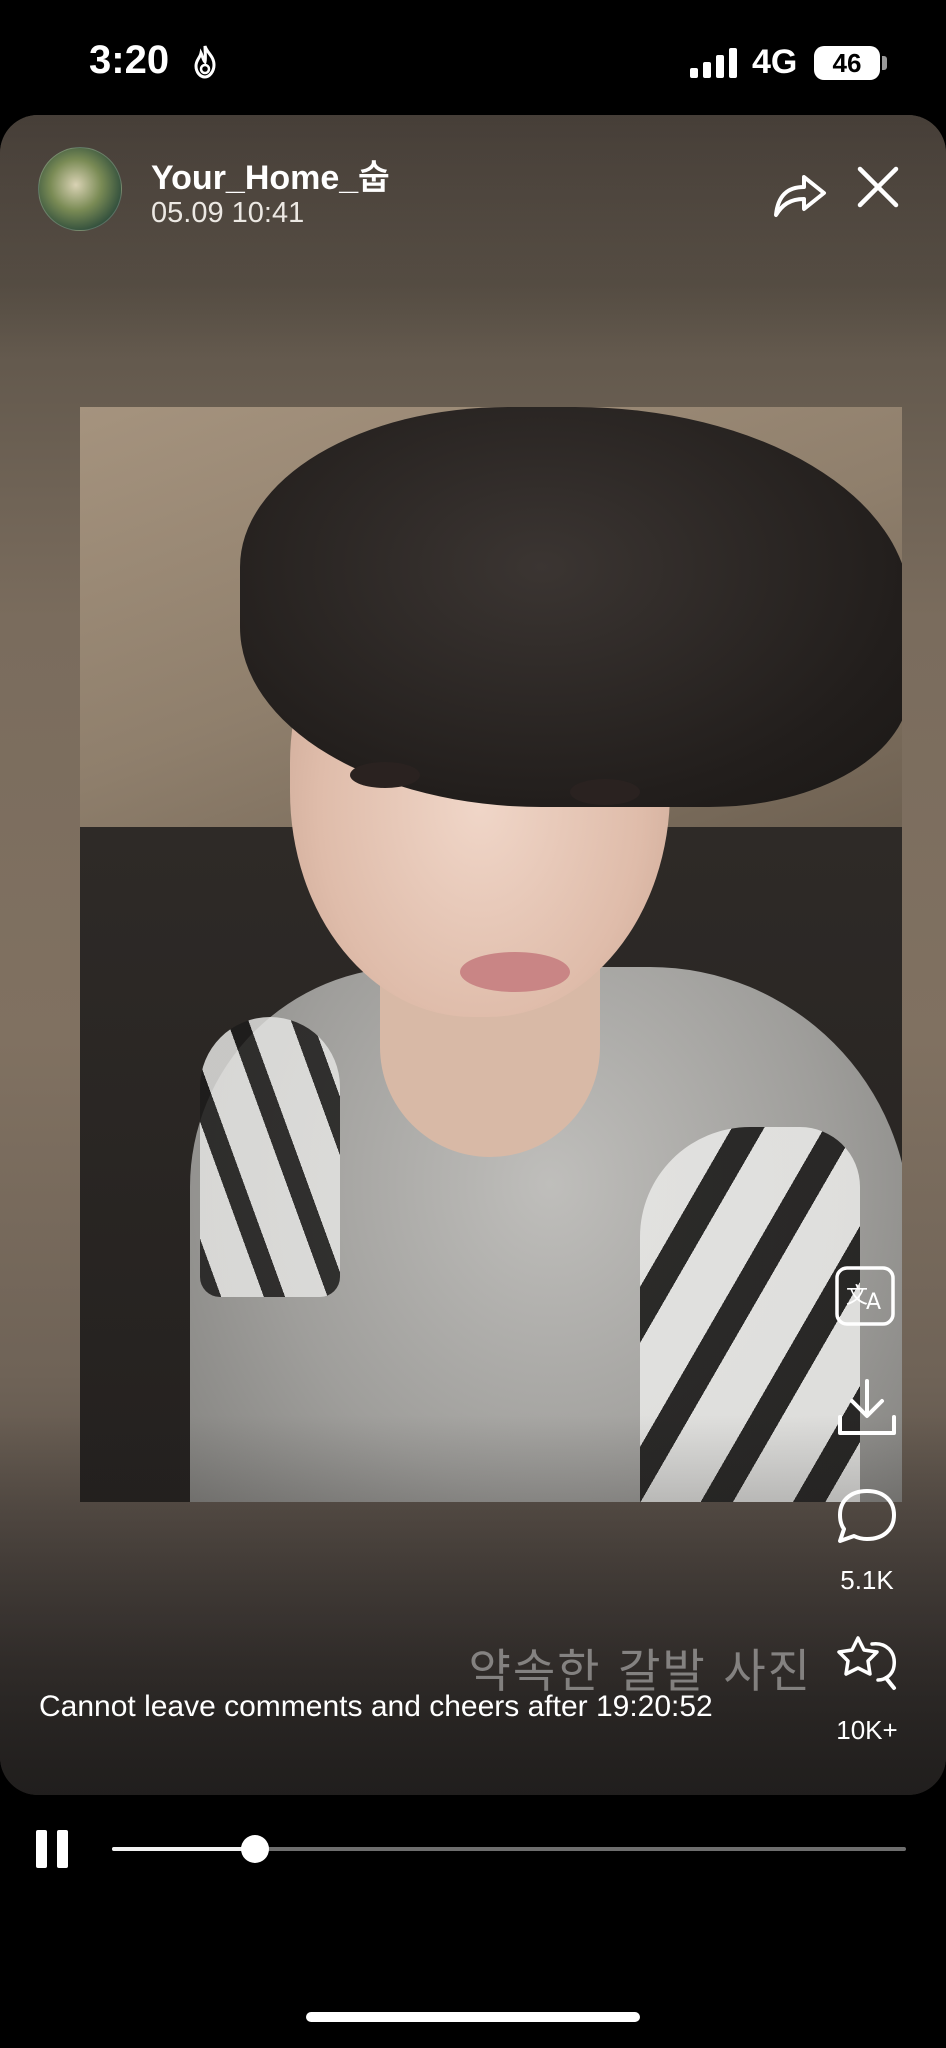 The image size is (946, 2048). Describe the element at coordinates (775, 62) in the screenshot. I see `network-type: 4G` at that location.